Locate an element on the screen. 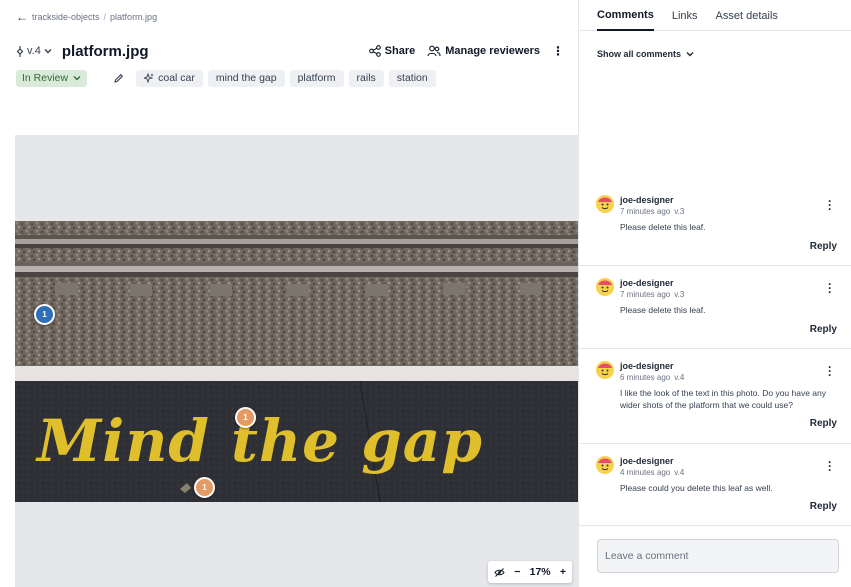 The height and width of the screenshot is (587, 851). tab-asset-details: Asset details is located at coordinates (747, 15).